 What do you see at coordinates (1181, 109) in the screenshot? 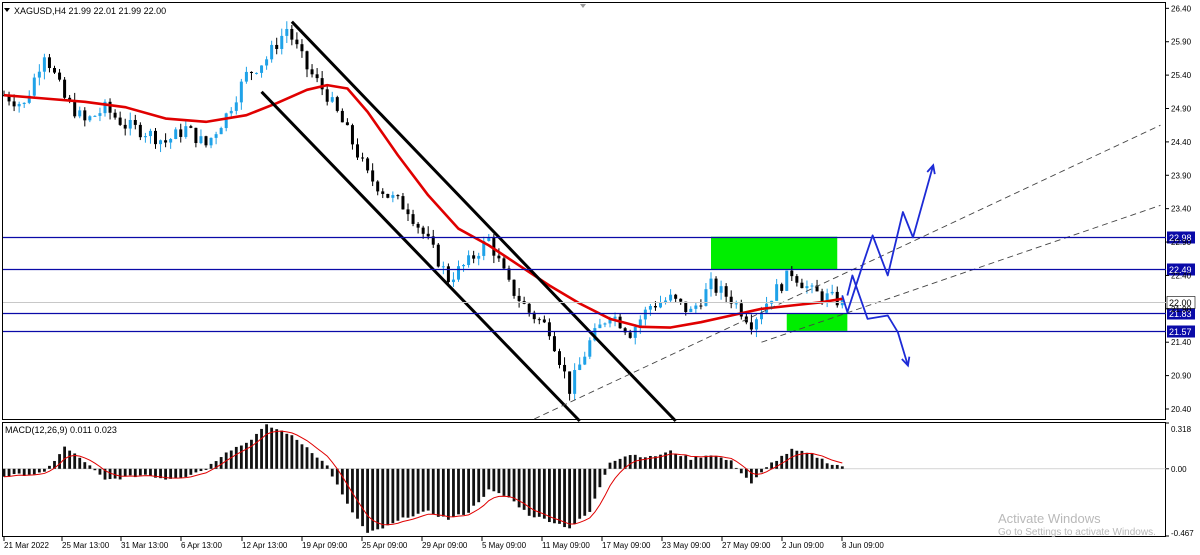
I see `y-tick-label: 24.90` at bounding box center [1181, 109].